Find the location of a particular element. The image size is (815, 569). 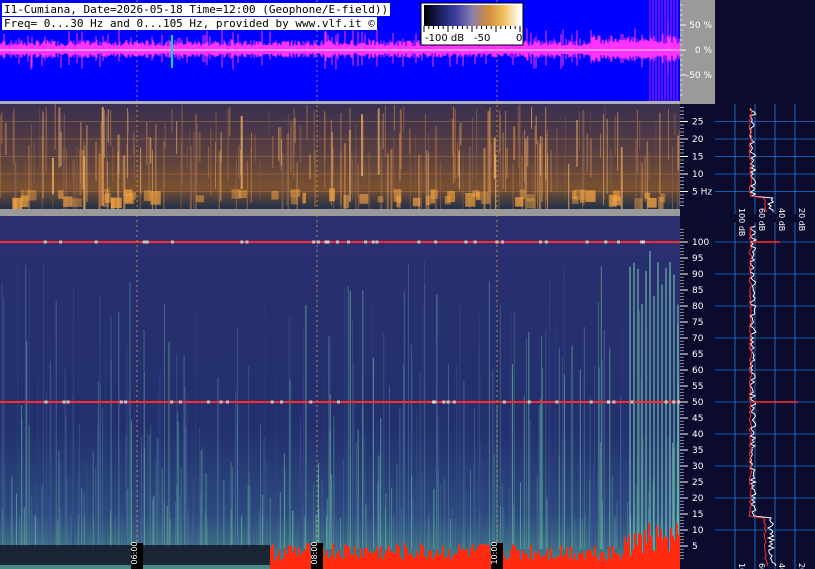

spectrogram-high-tick-label: 45 is located at coordinates (697, 419).